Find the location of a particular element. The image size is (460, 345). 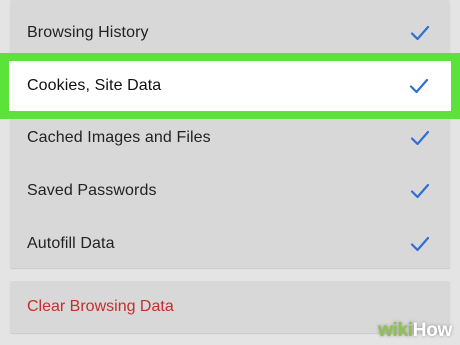

wikihow-watermark: wikiHow is located at coordinates (415, 331).